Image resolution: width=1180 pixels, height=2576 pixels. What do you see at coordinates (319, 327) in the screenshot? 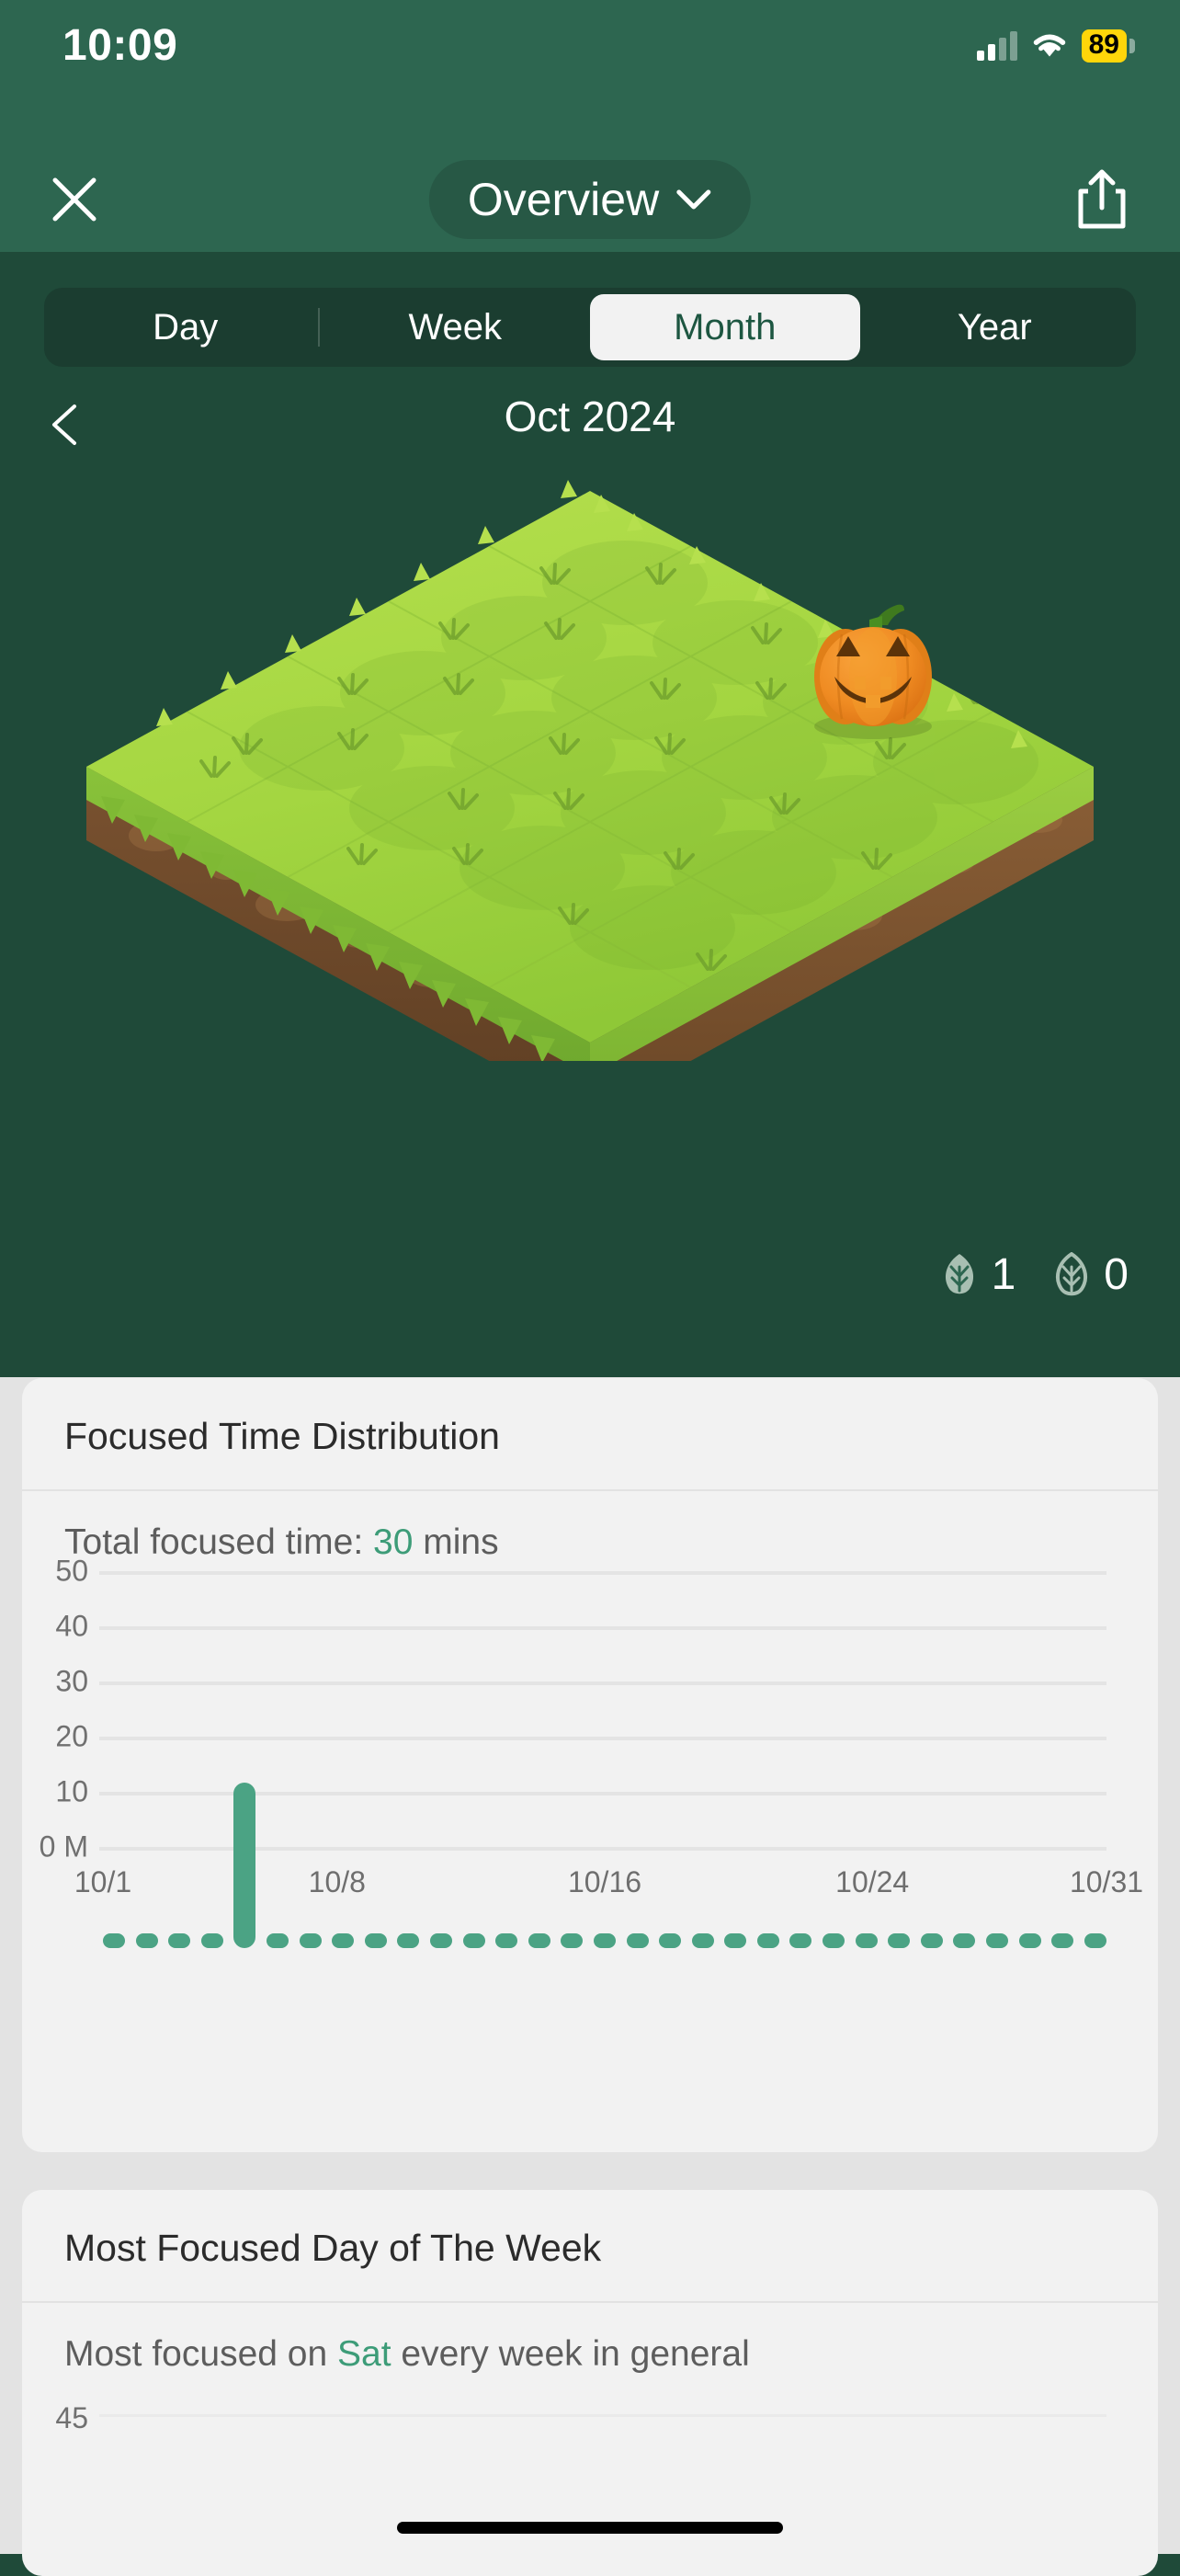
I see `segment-divider` at bounding box center [319, 327].